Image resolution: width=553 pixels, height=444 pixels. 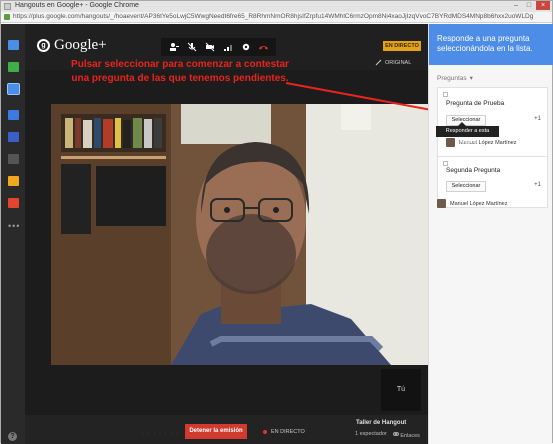 What do you see at coordinates (80, 45) in the screenshot?
I see `brand-name: Google+` at bounding box center [80, 45].